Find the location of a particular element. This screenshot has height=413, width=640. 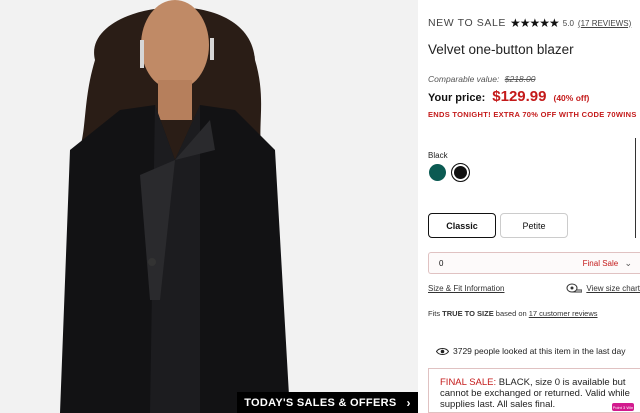

comparable-price: $218.00 is located at coordinates (520, 79).